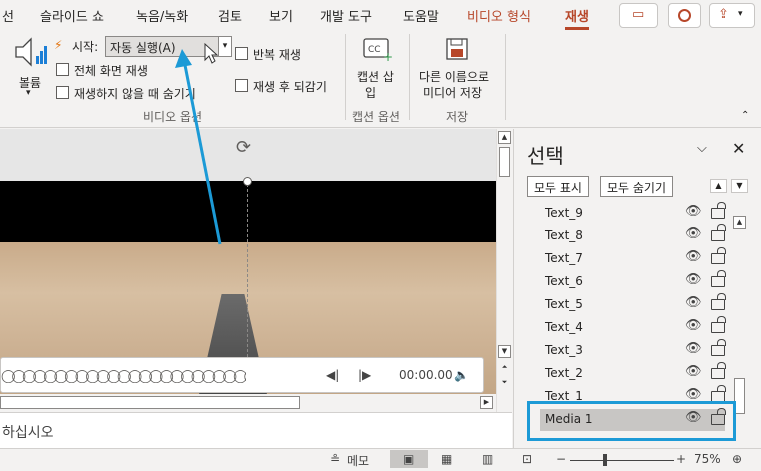 This screenshot has height=471, width=761. Describe the element at coordinates (375, 77) in the screenshot. I see `captions-label-1: 캡션 삽` at that location.